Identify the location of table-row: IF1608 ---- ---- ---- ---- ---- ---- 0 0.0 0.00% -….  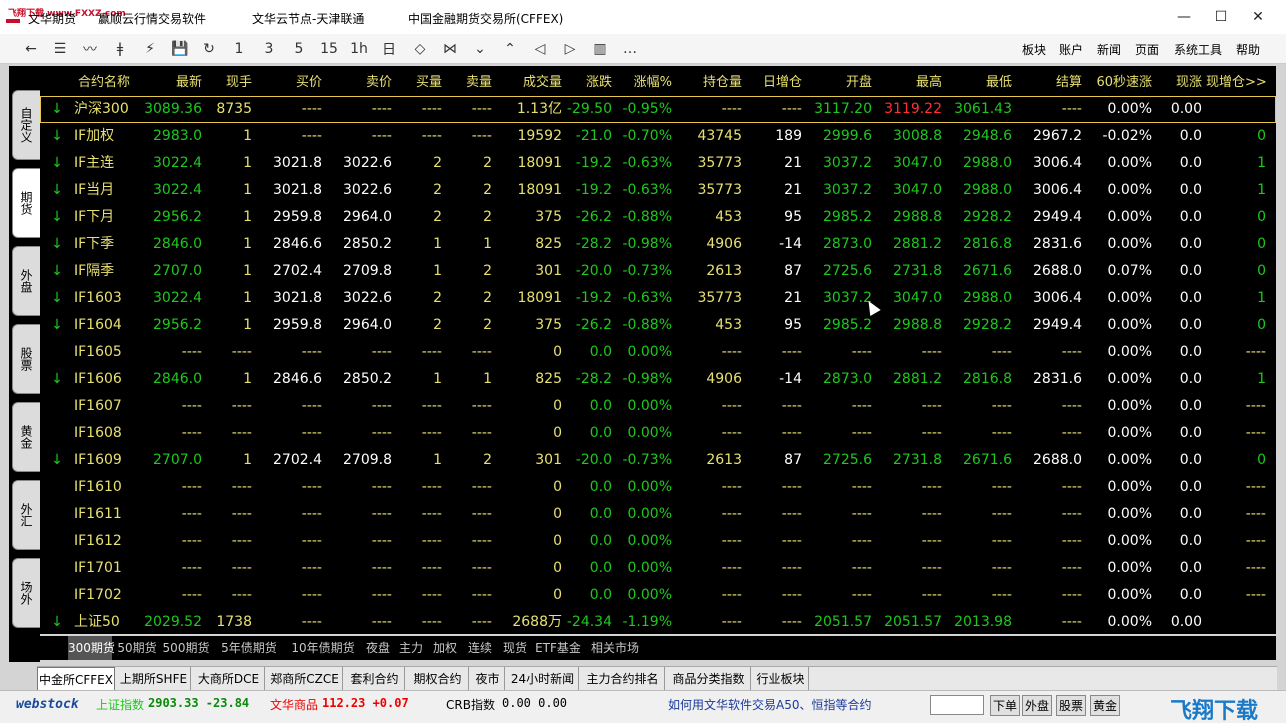
(658, 433).